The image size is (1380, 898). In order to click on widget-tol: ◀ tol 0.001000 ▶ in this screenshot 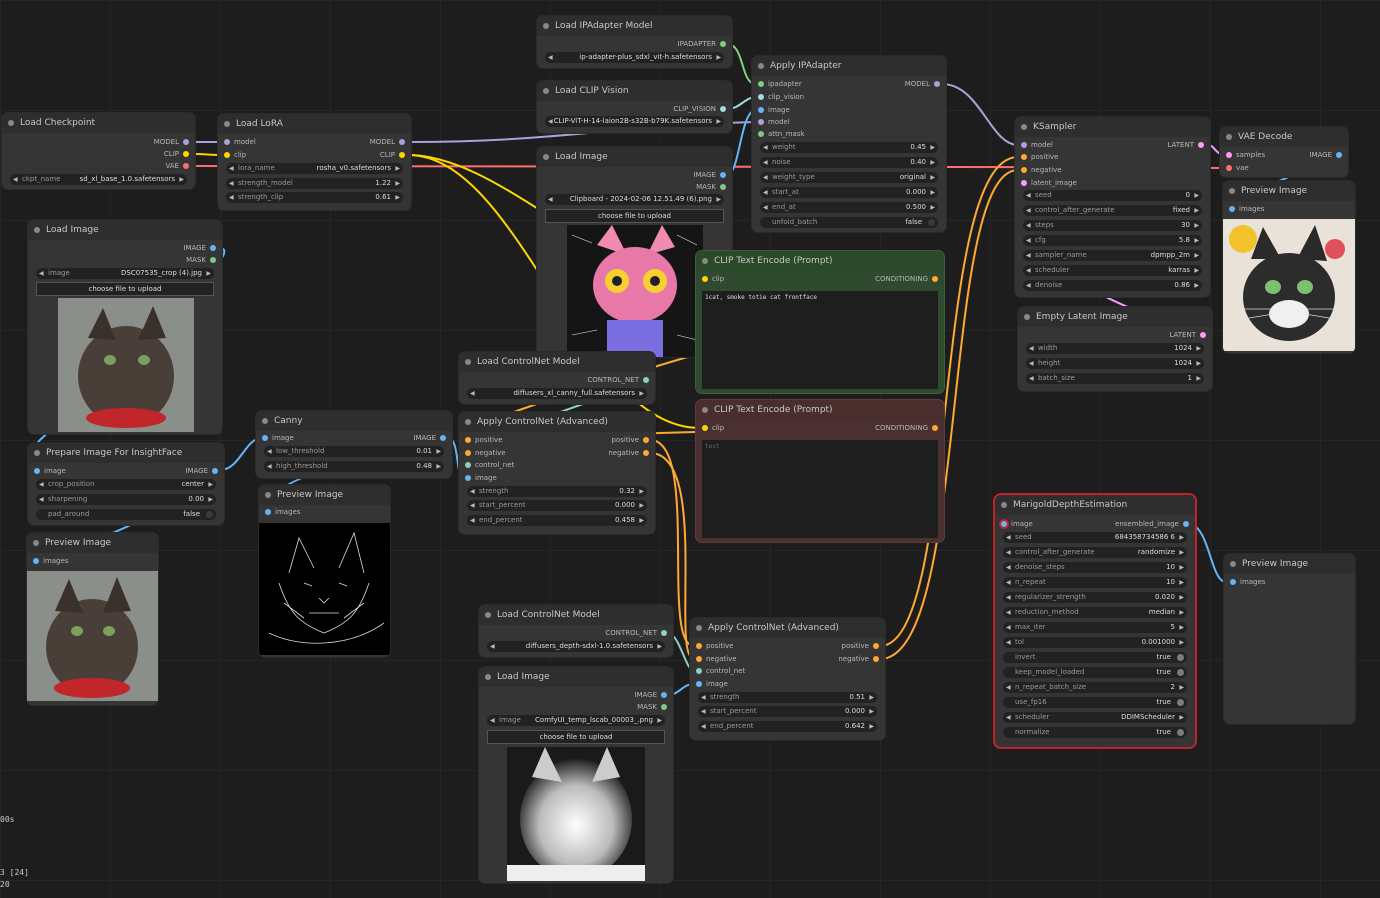, I will do `click(1095, 642)`.